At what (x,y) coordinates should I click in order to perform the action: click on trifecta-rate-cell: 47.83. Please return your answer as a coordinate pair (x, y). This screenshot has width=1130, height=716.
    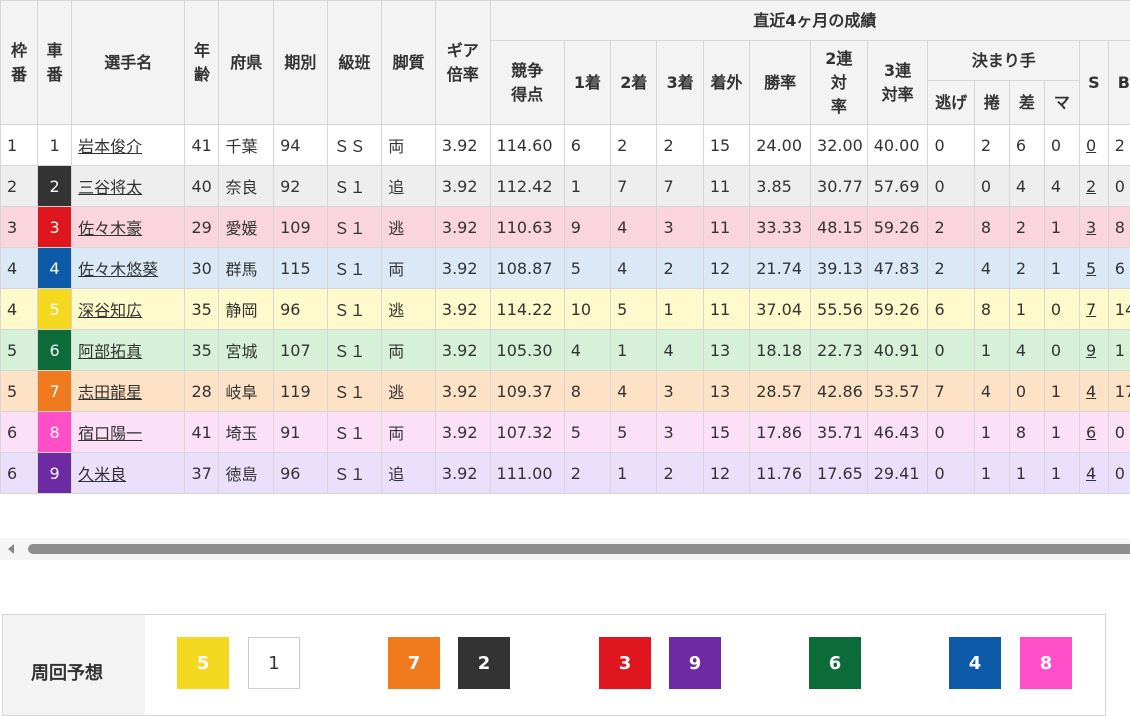
    Looking at the image, I should click on (897, 268).